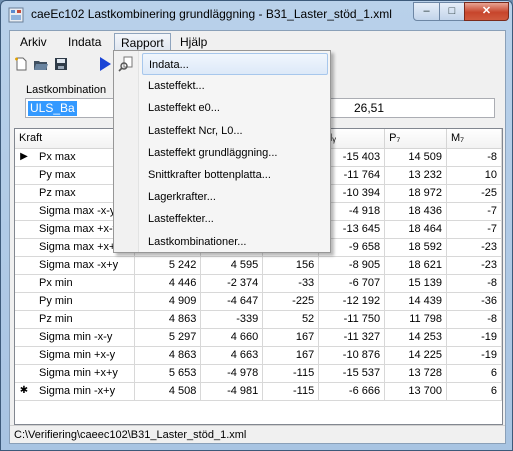 The height and width of the screenshot is (451, 513). I want to click on load-combination-number: 26,51, so click(368, 108).